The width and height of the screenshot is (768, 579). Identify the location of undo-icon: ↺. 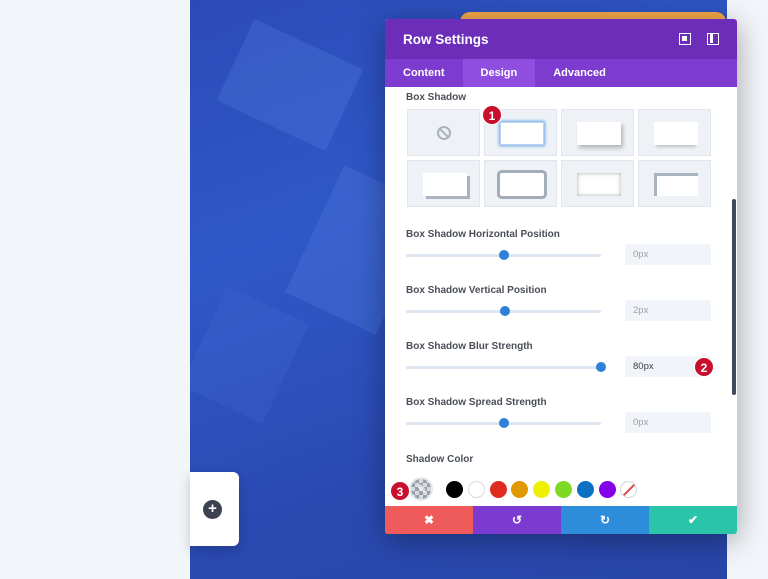
(517, 520).